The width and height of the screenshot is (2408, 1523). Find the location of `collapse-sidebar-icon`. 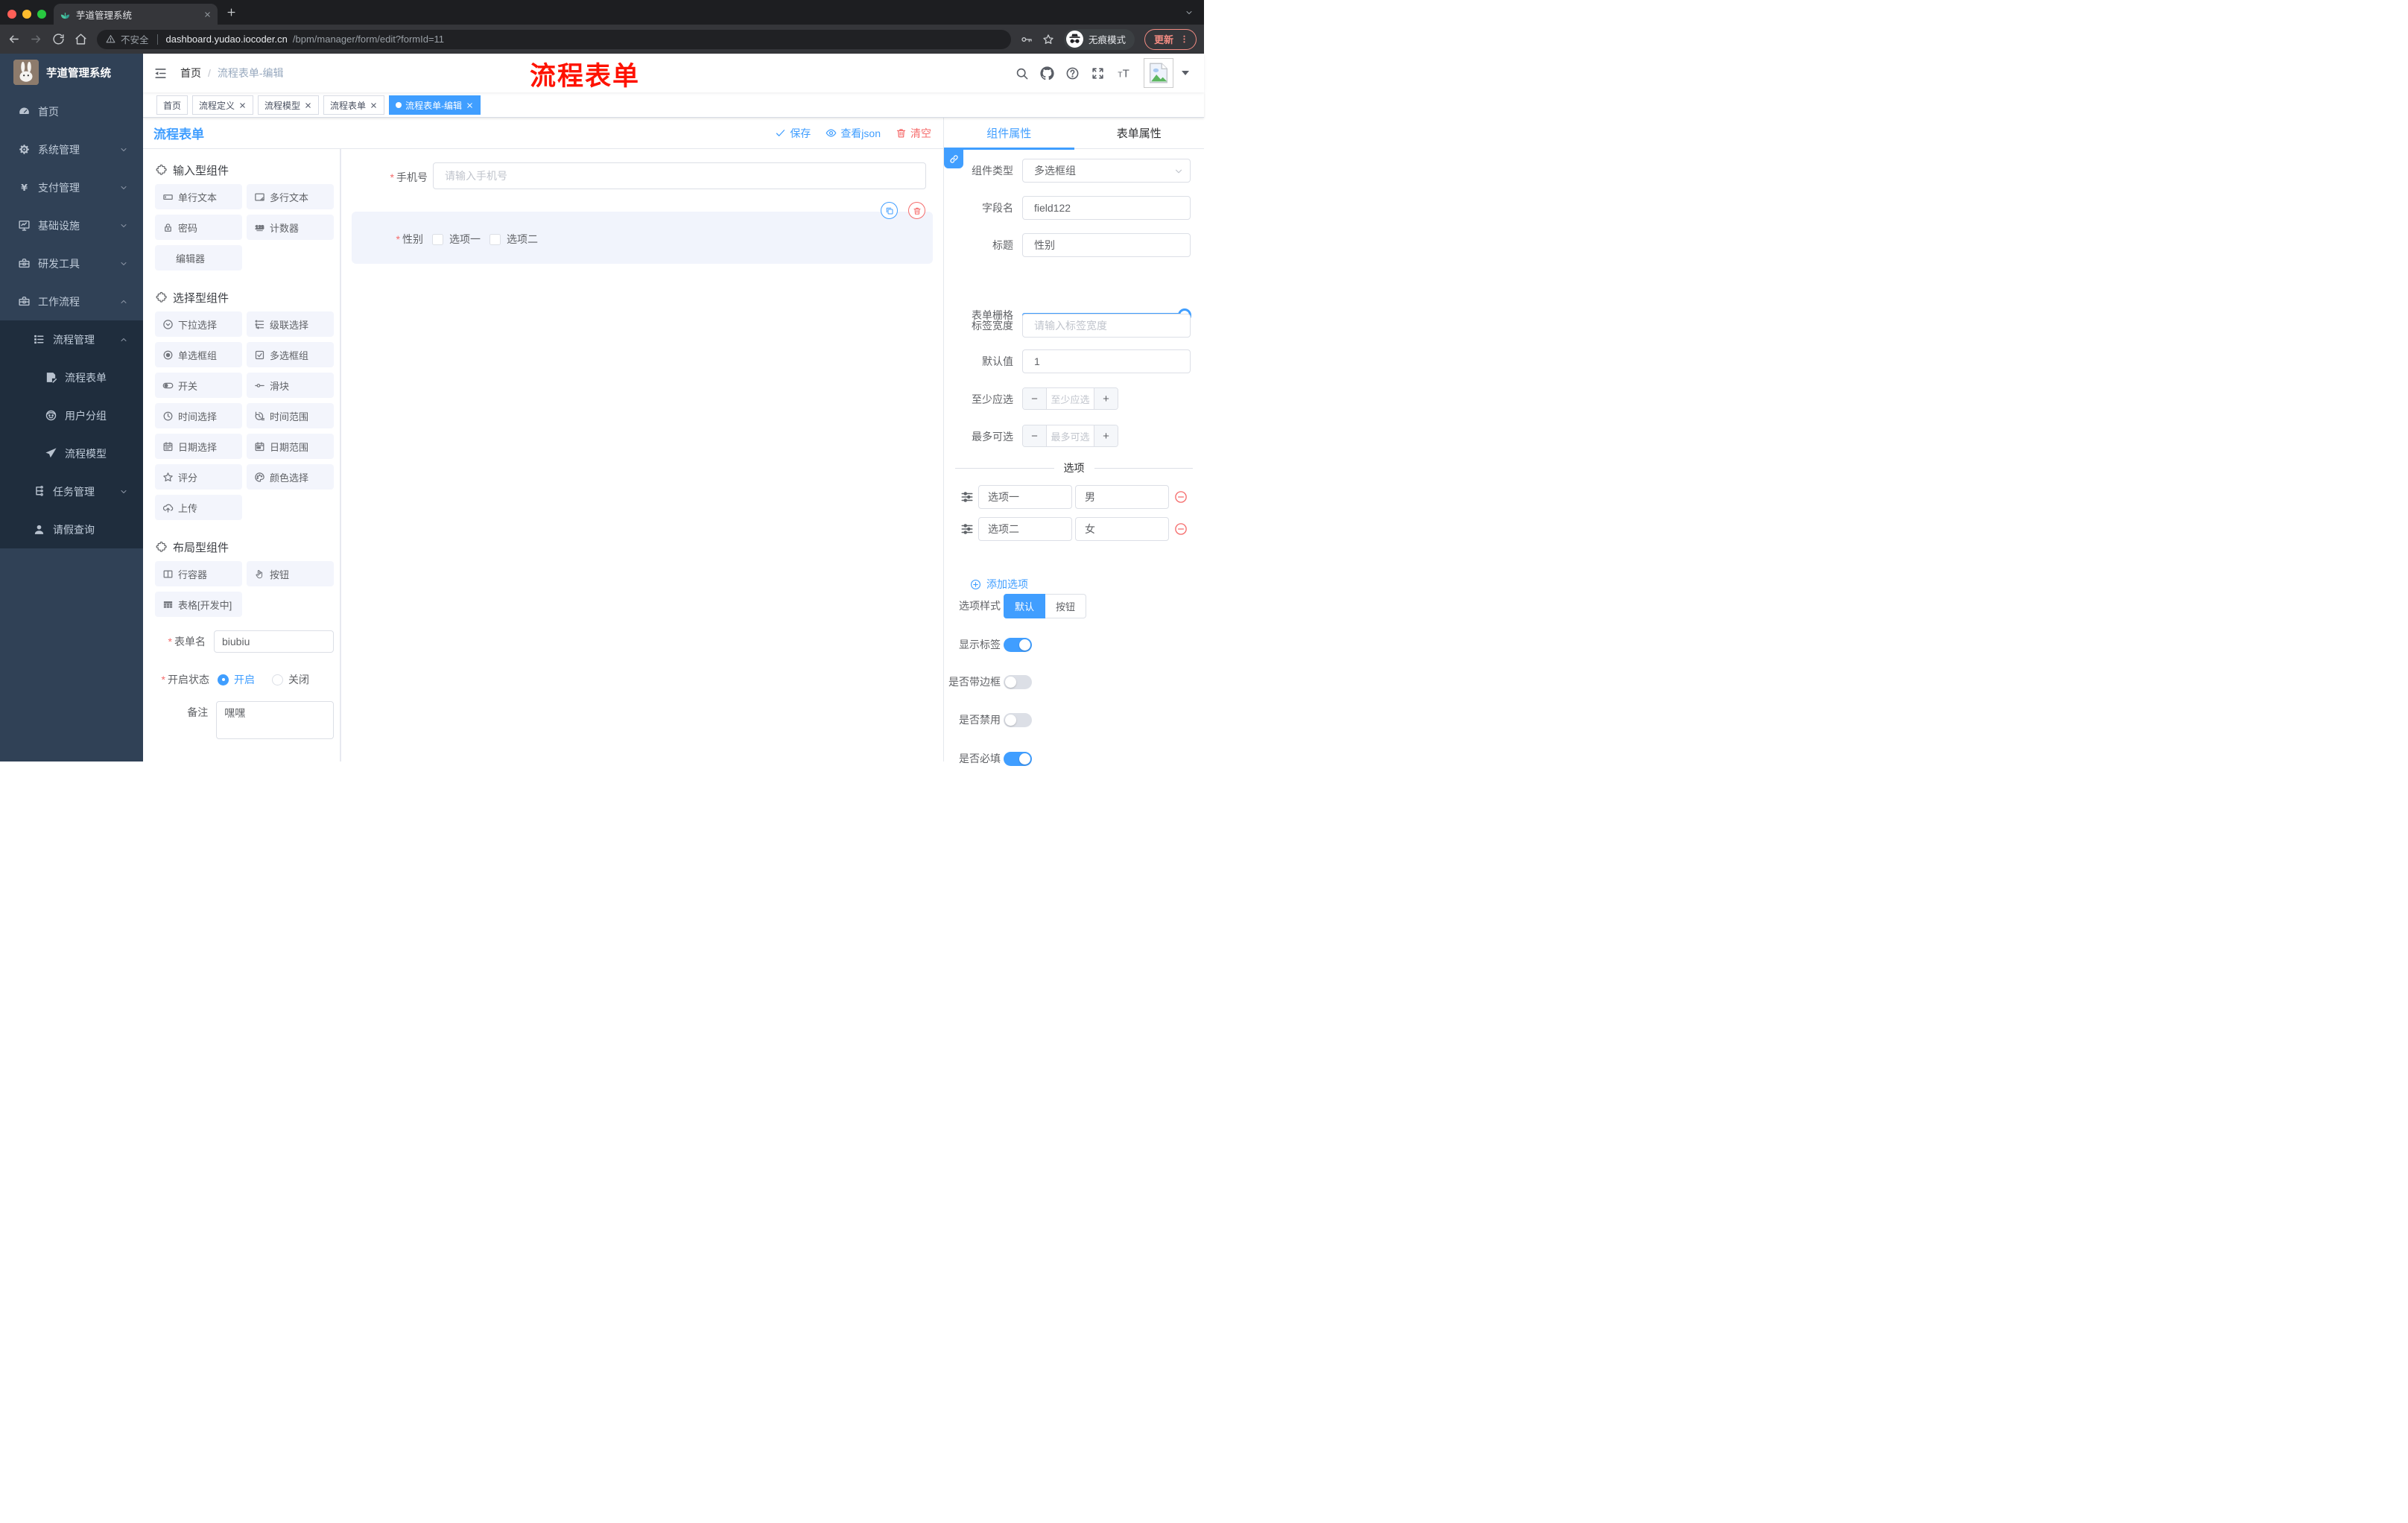

collapse-sidebar-icon is located at coordinates (160, 73).